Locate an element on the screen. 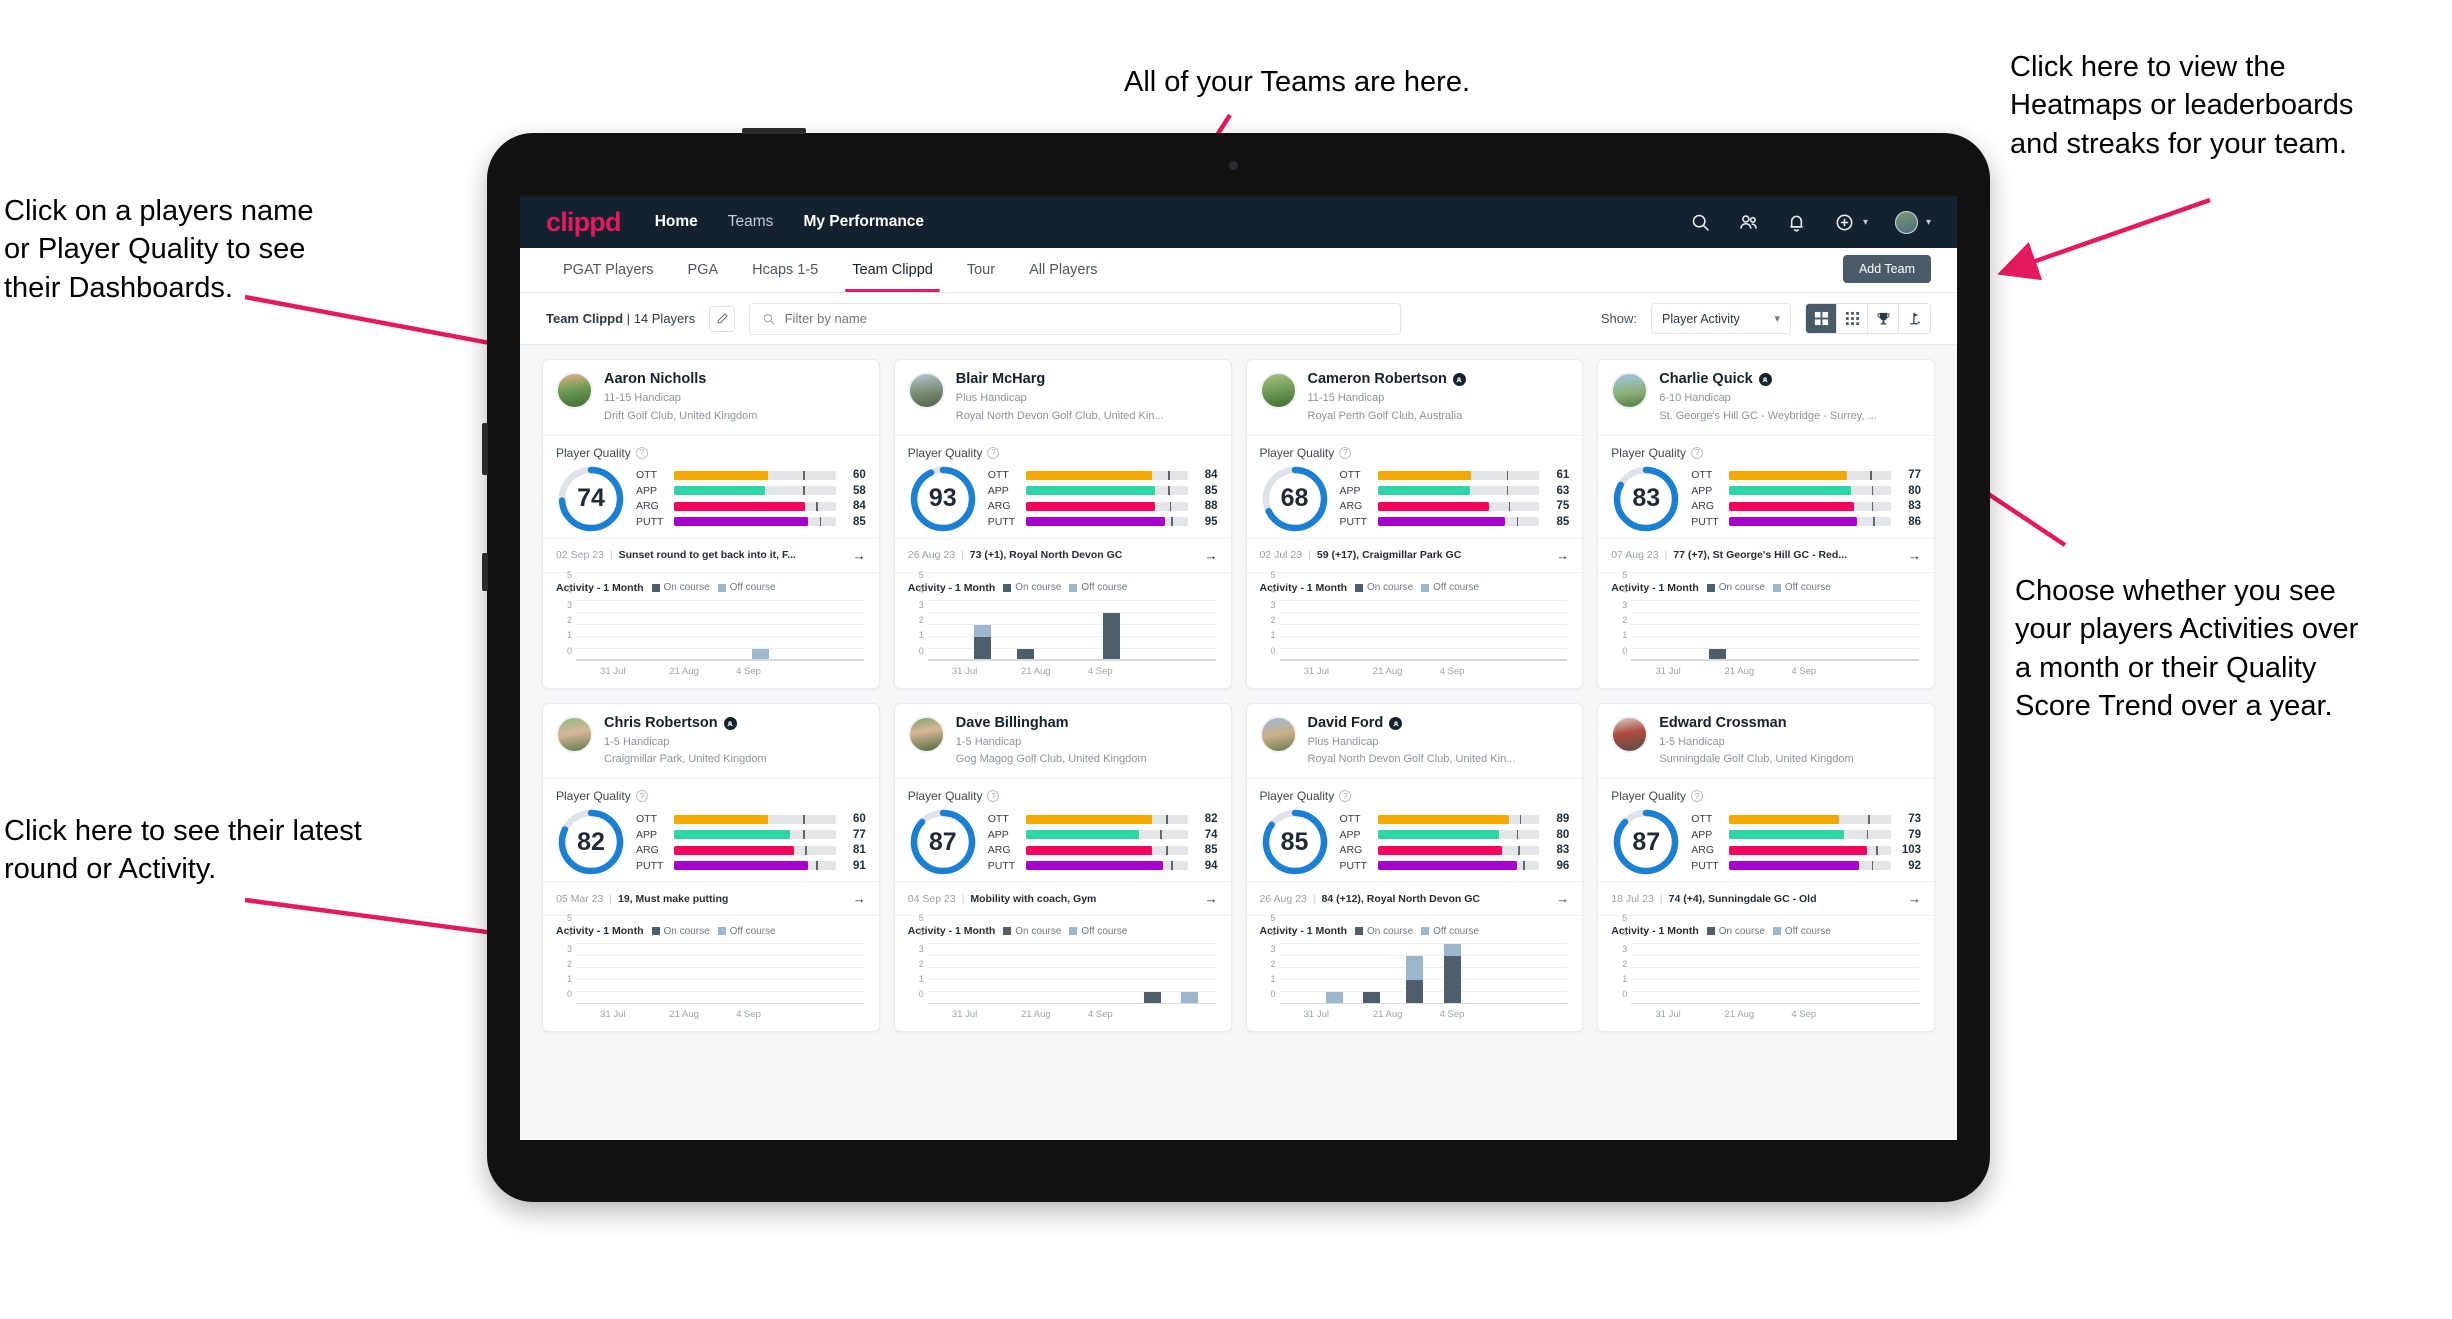 The image size is (2452, 1319). grid-large-icon is located at coordinates (1821, 318).